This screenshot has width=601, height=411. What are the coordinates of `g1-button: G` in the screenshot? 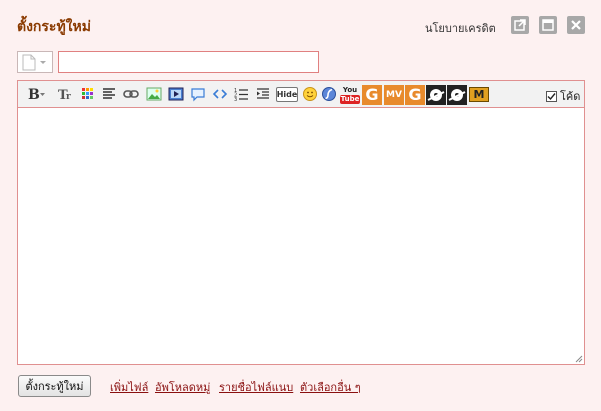 It's located at (372, 94).